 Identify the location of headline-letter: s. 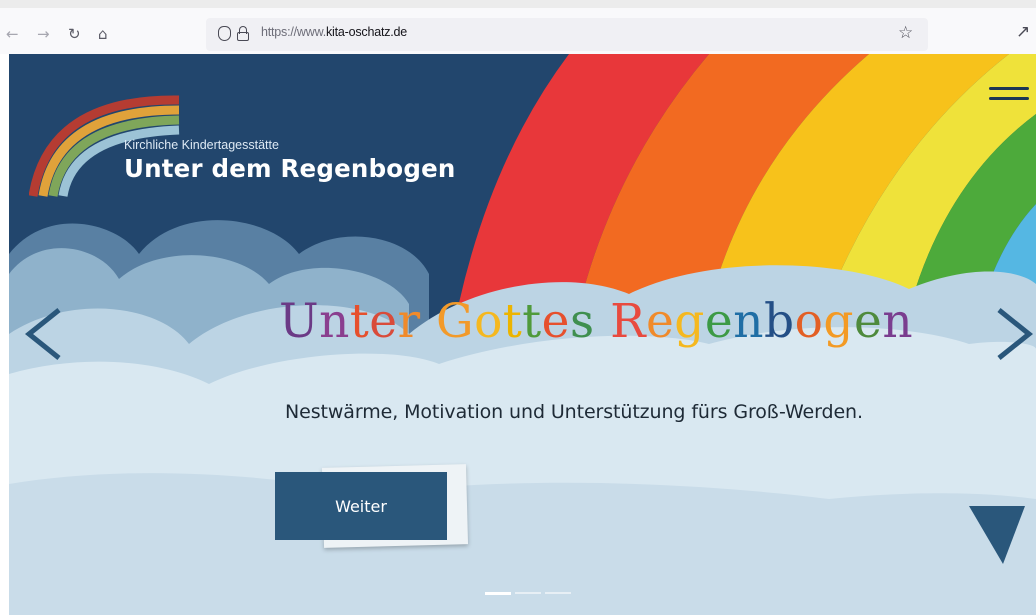
(582, 321).